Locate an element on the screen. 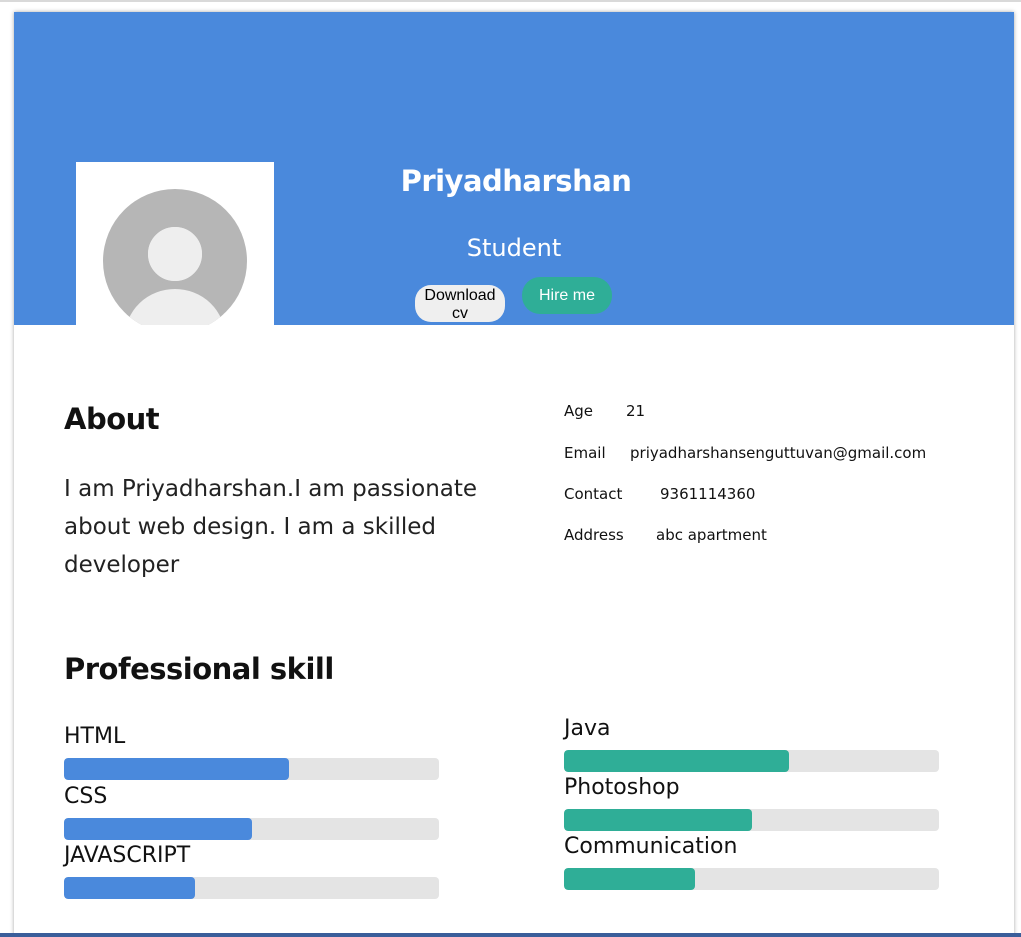 Image resolution: width=1021 pixels, height=937 pixels. info-row-email: Email priyadharshansenguttuvan@gmail.com is located at coordinates (745, 453).